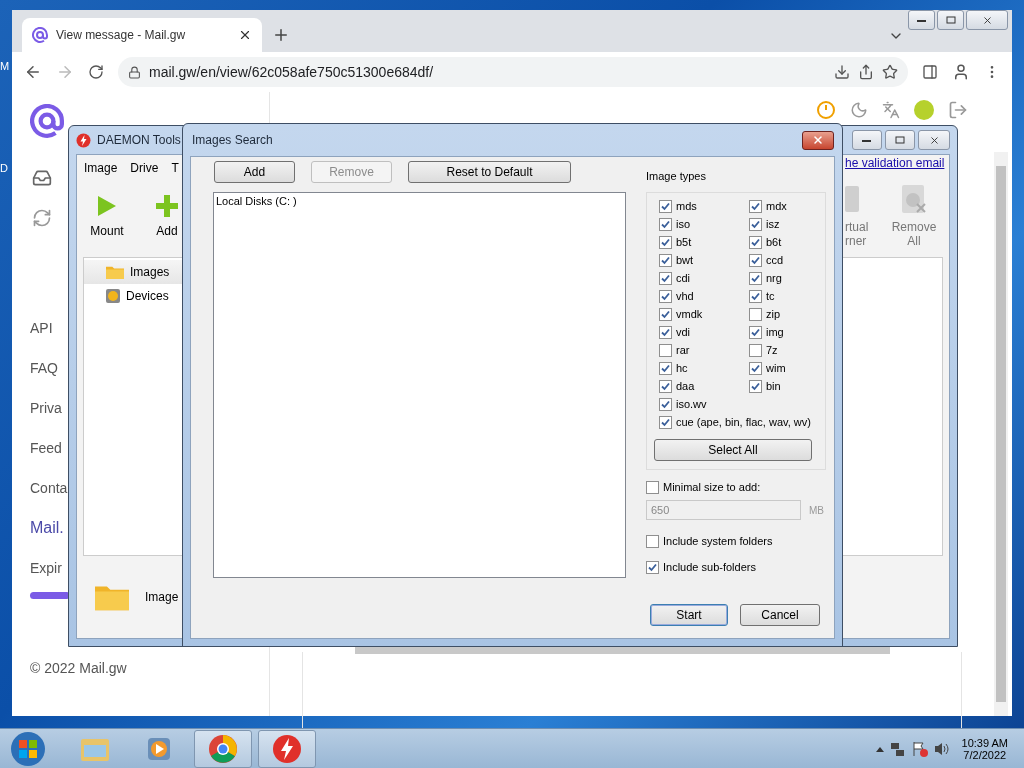  Describe the element at coordinates (914, 216) in the screenshot. I see `toolbar-button: Remove All` at that location.